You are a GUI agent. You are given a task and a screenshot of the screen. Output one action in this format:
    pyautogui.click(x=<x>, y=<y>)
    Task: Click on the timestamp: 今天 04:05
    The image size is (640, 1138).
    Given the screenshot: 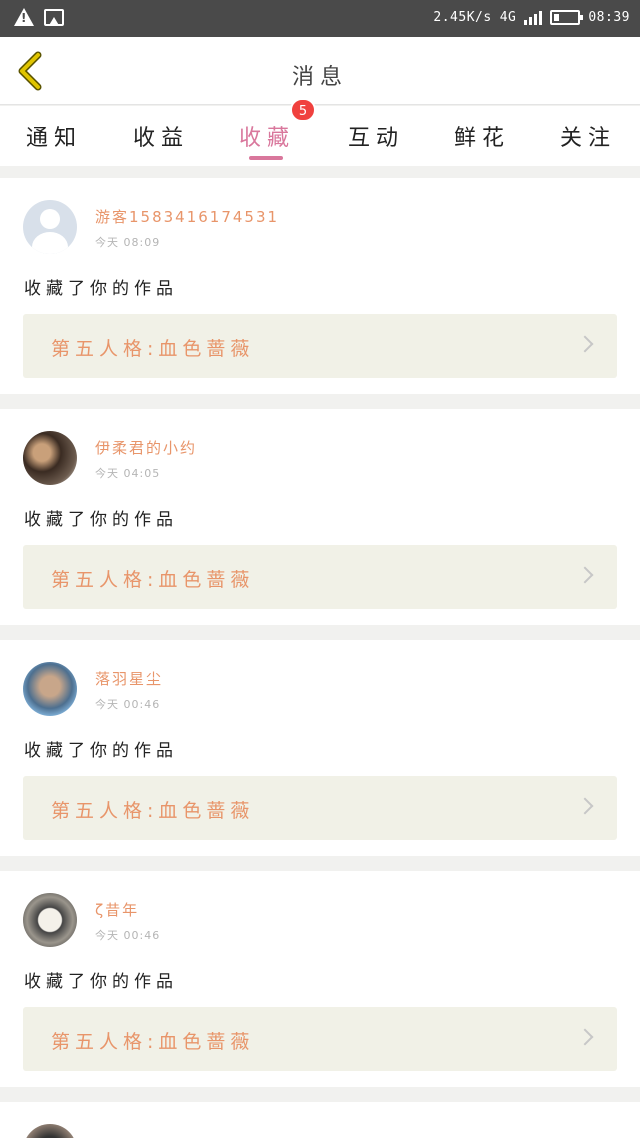 What is the action you would take?
    pyautogui.click(x=128, y=473)
    